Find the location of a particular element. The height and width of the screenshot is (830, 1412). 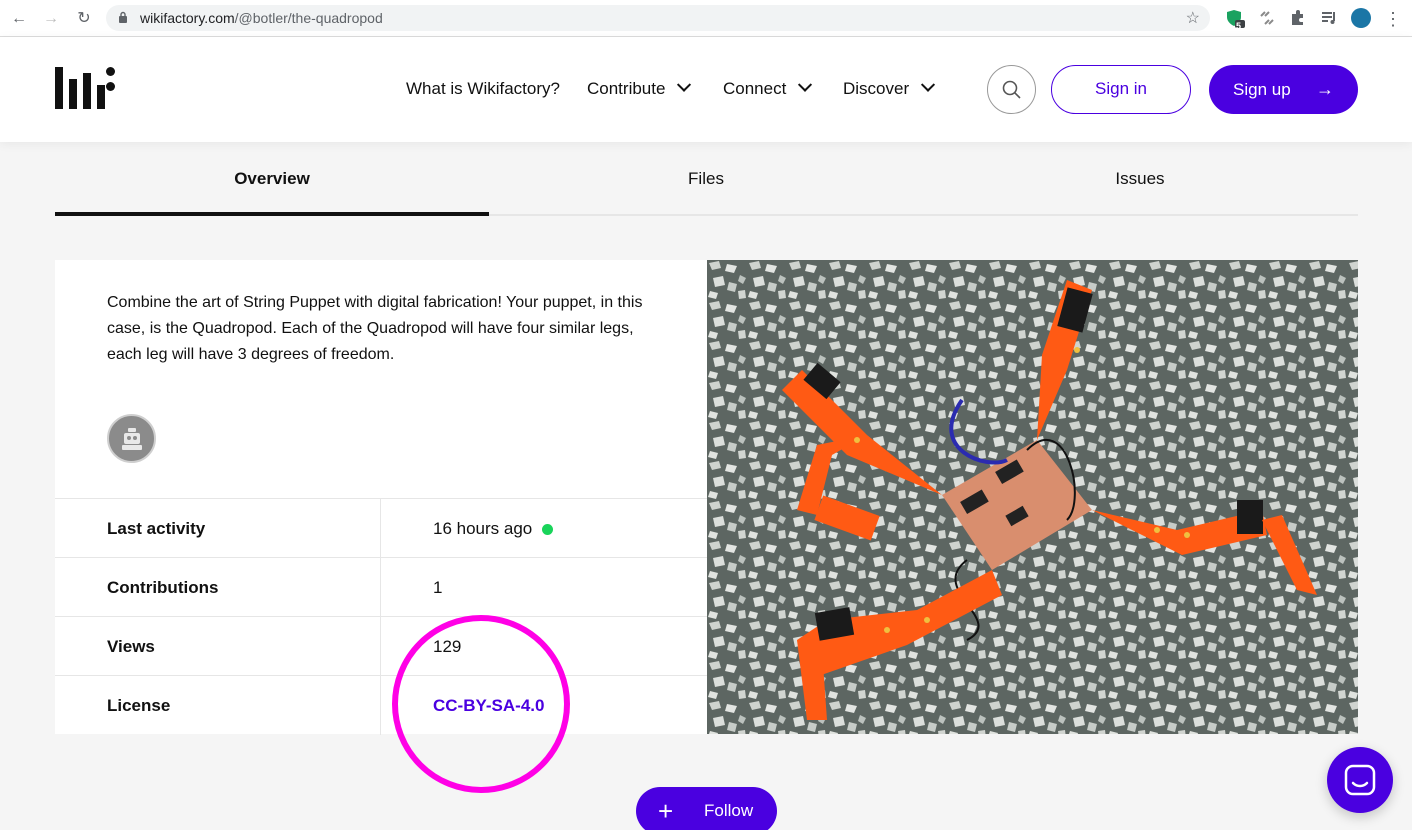

nav-discover: Discover is located at coordinates (889, 88).